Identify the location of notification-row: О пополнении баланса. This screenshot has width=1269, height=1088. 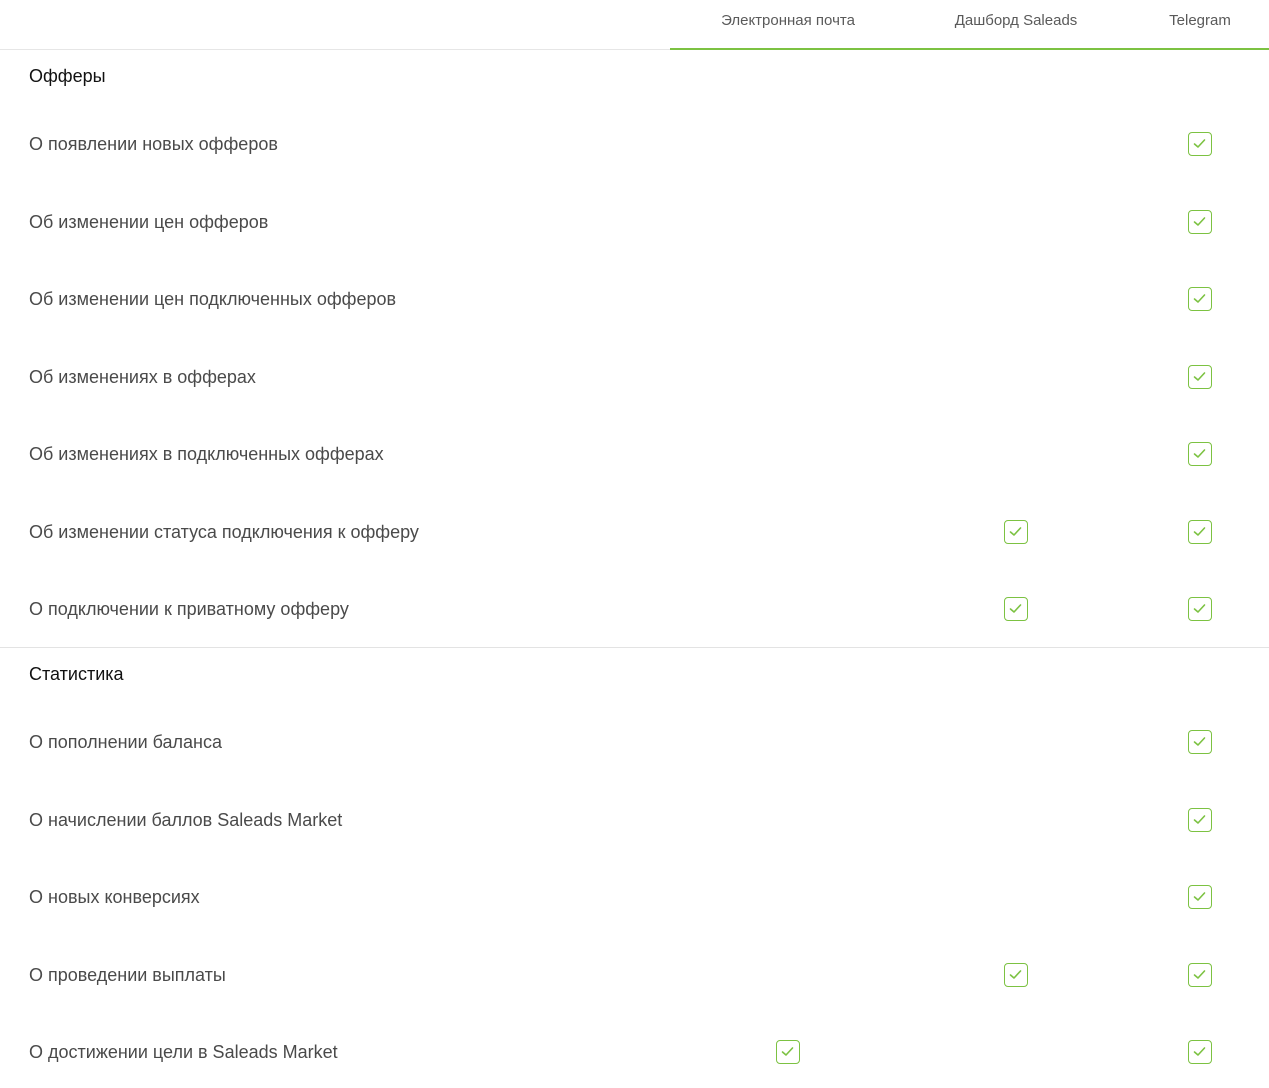
(634, 742).